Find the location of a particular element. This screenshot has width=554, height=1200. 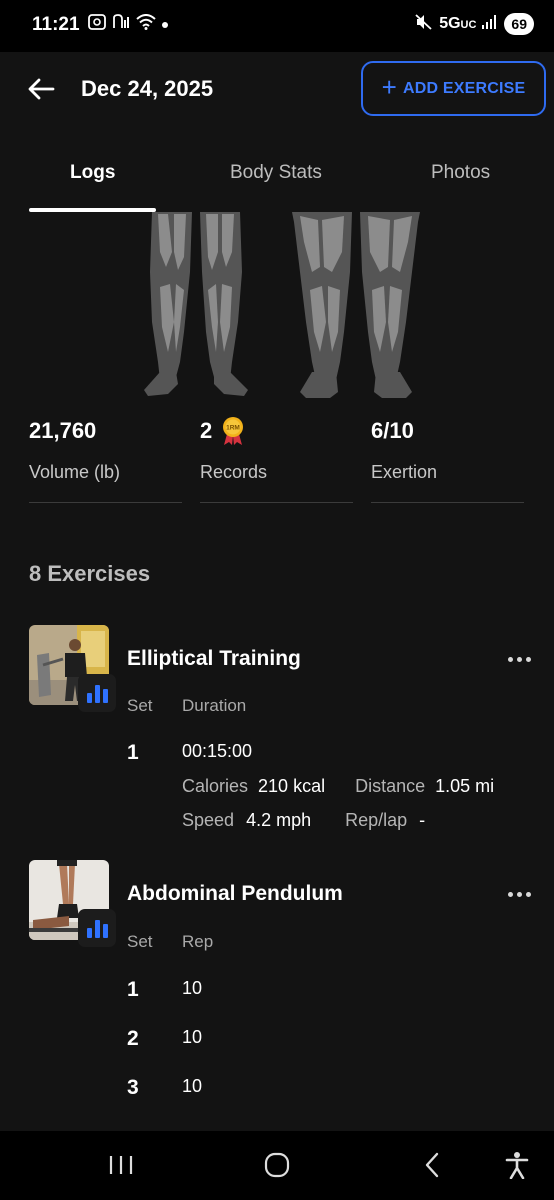

system-back-button is located at coordinates (432, 1165).